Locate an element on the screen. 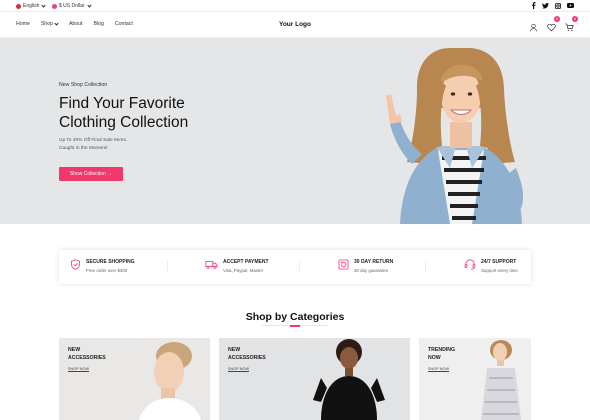  return-box-icon is located at coordinates (343, 264).